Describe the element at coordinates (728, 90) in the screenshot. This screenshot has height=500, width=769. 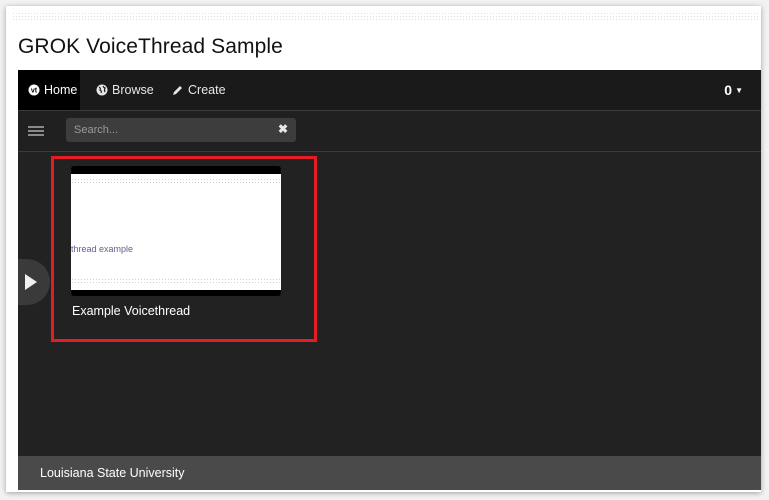
I see `notification-count: 0` at that location.